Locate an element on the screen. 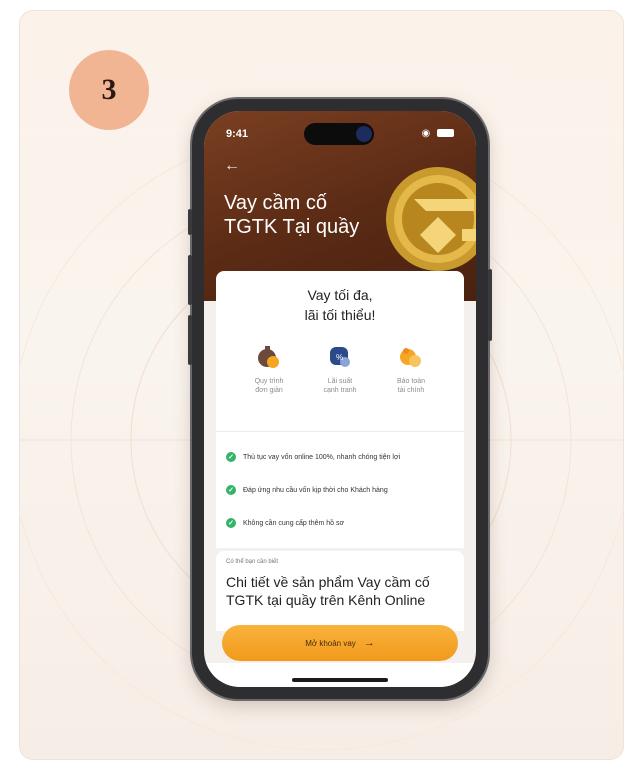  phone-power-button is located at coordinates (490, 305).